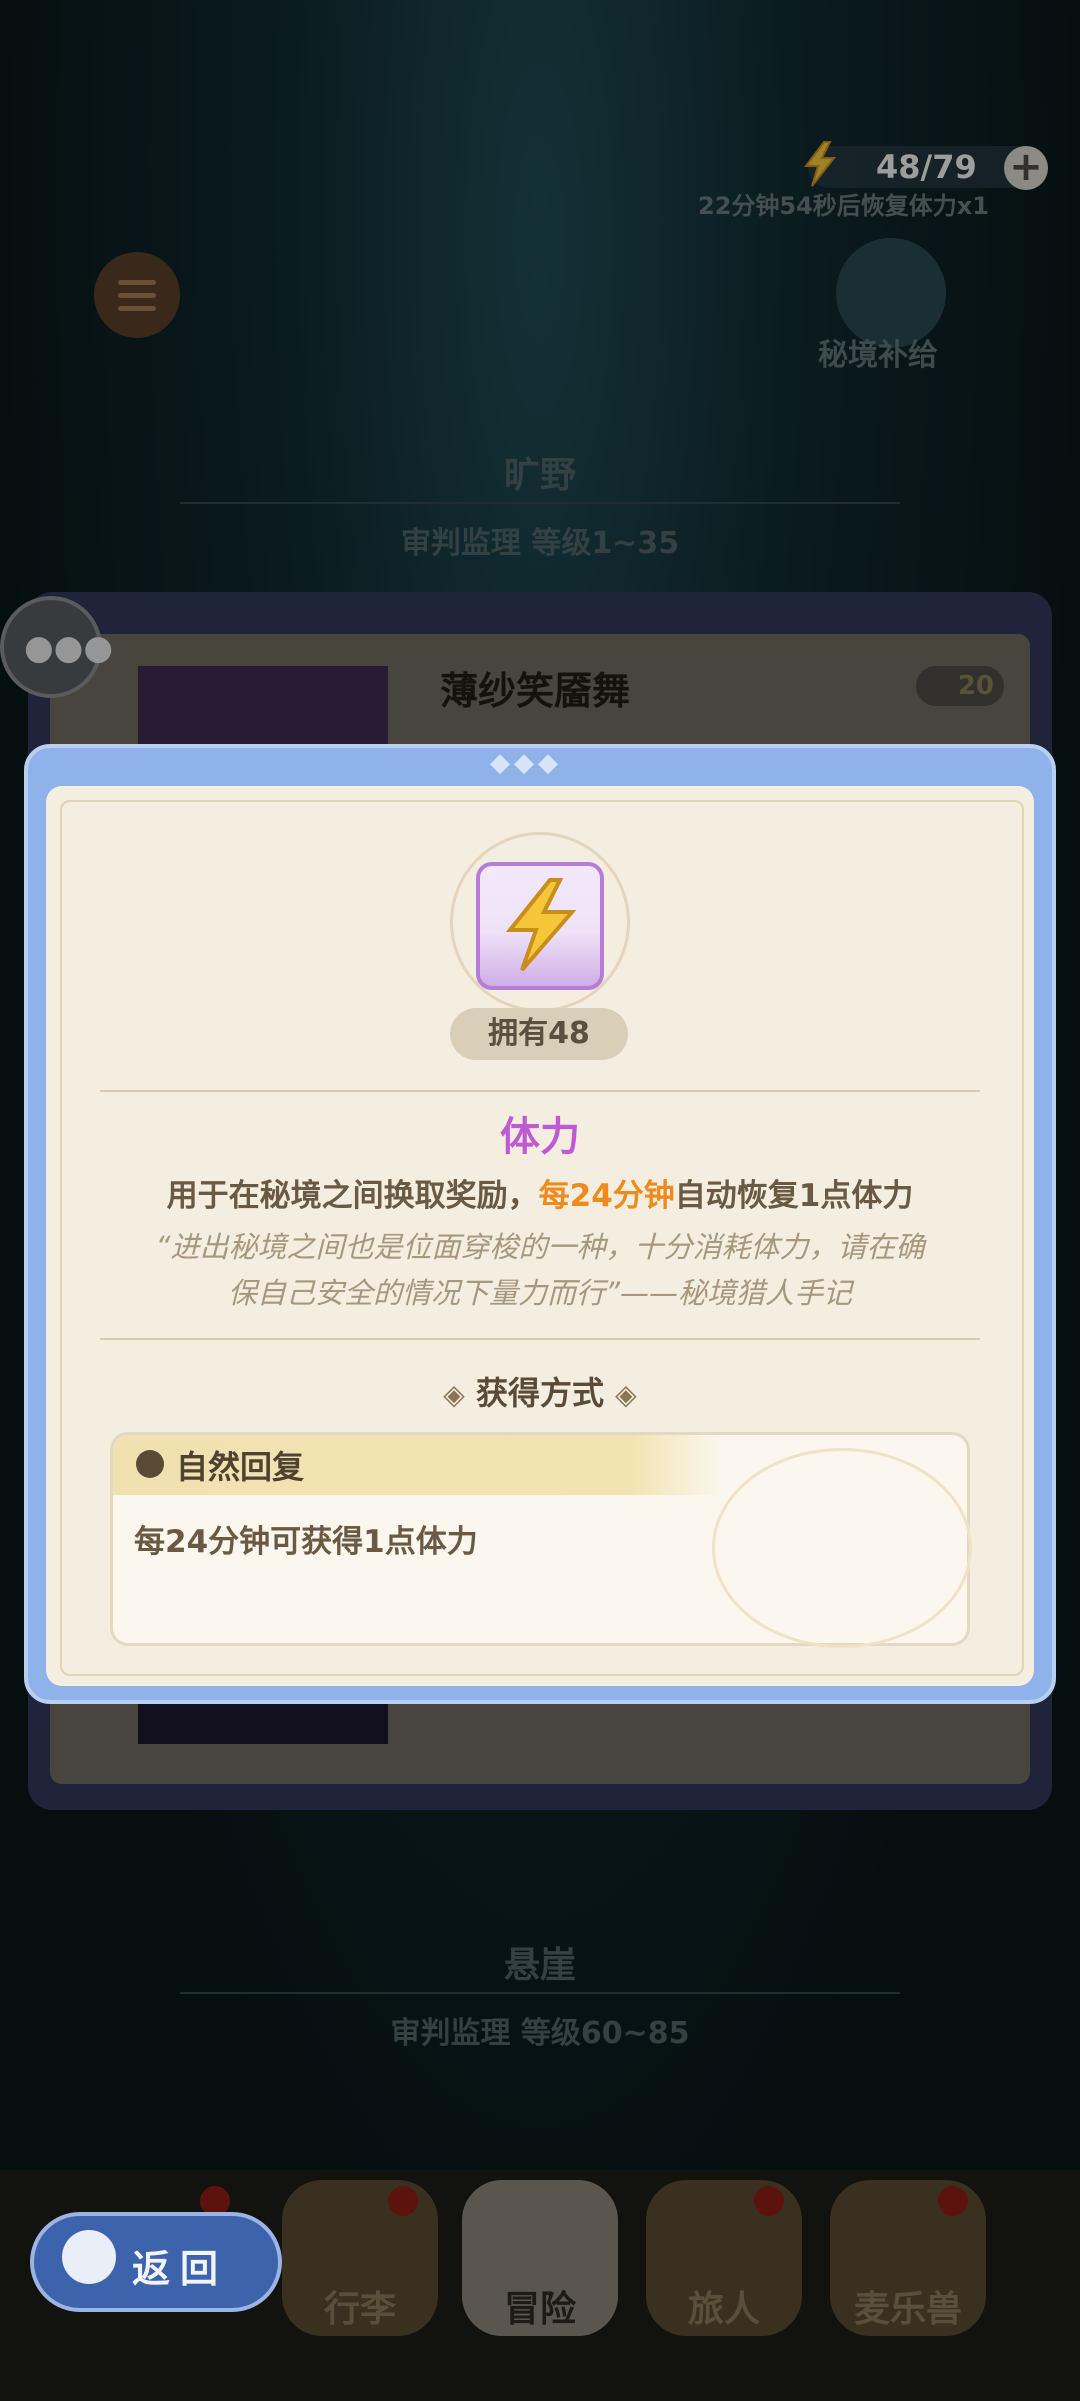 This screenshot has width=1080, height=2401. Describe the element at coordinates (306, 1542) in the screenshot. I see `source-description: 每24分钟可获得1点体力` at that location.